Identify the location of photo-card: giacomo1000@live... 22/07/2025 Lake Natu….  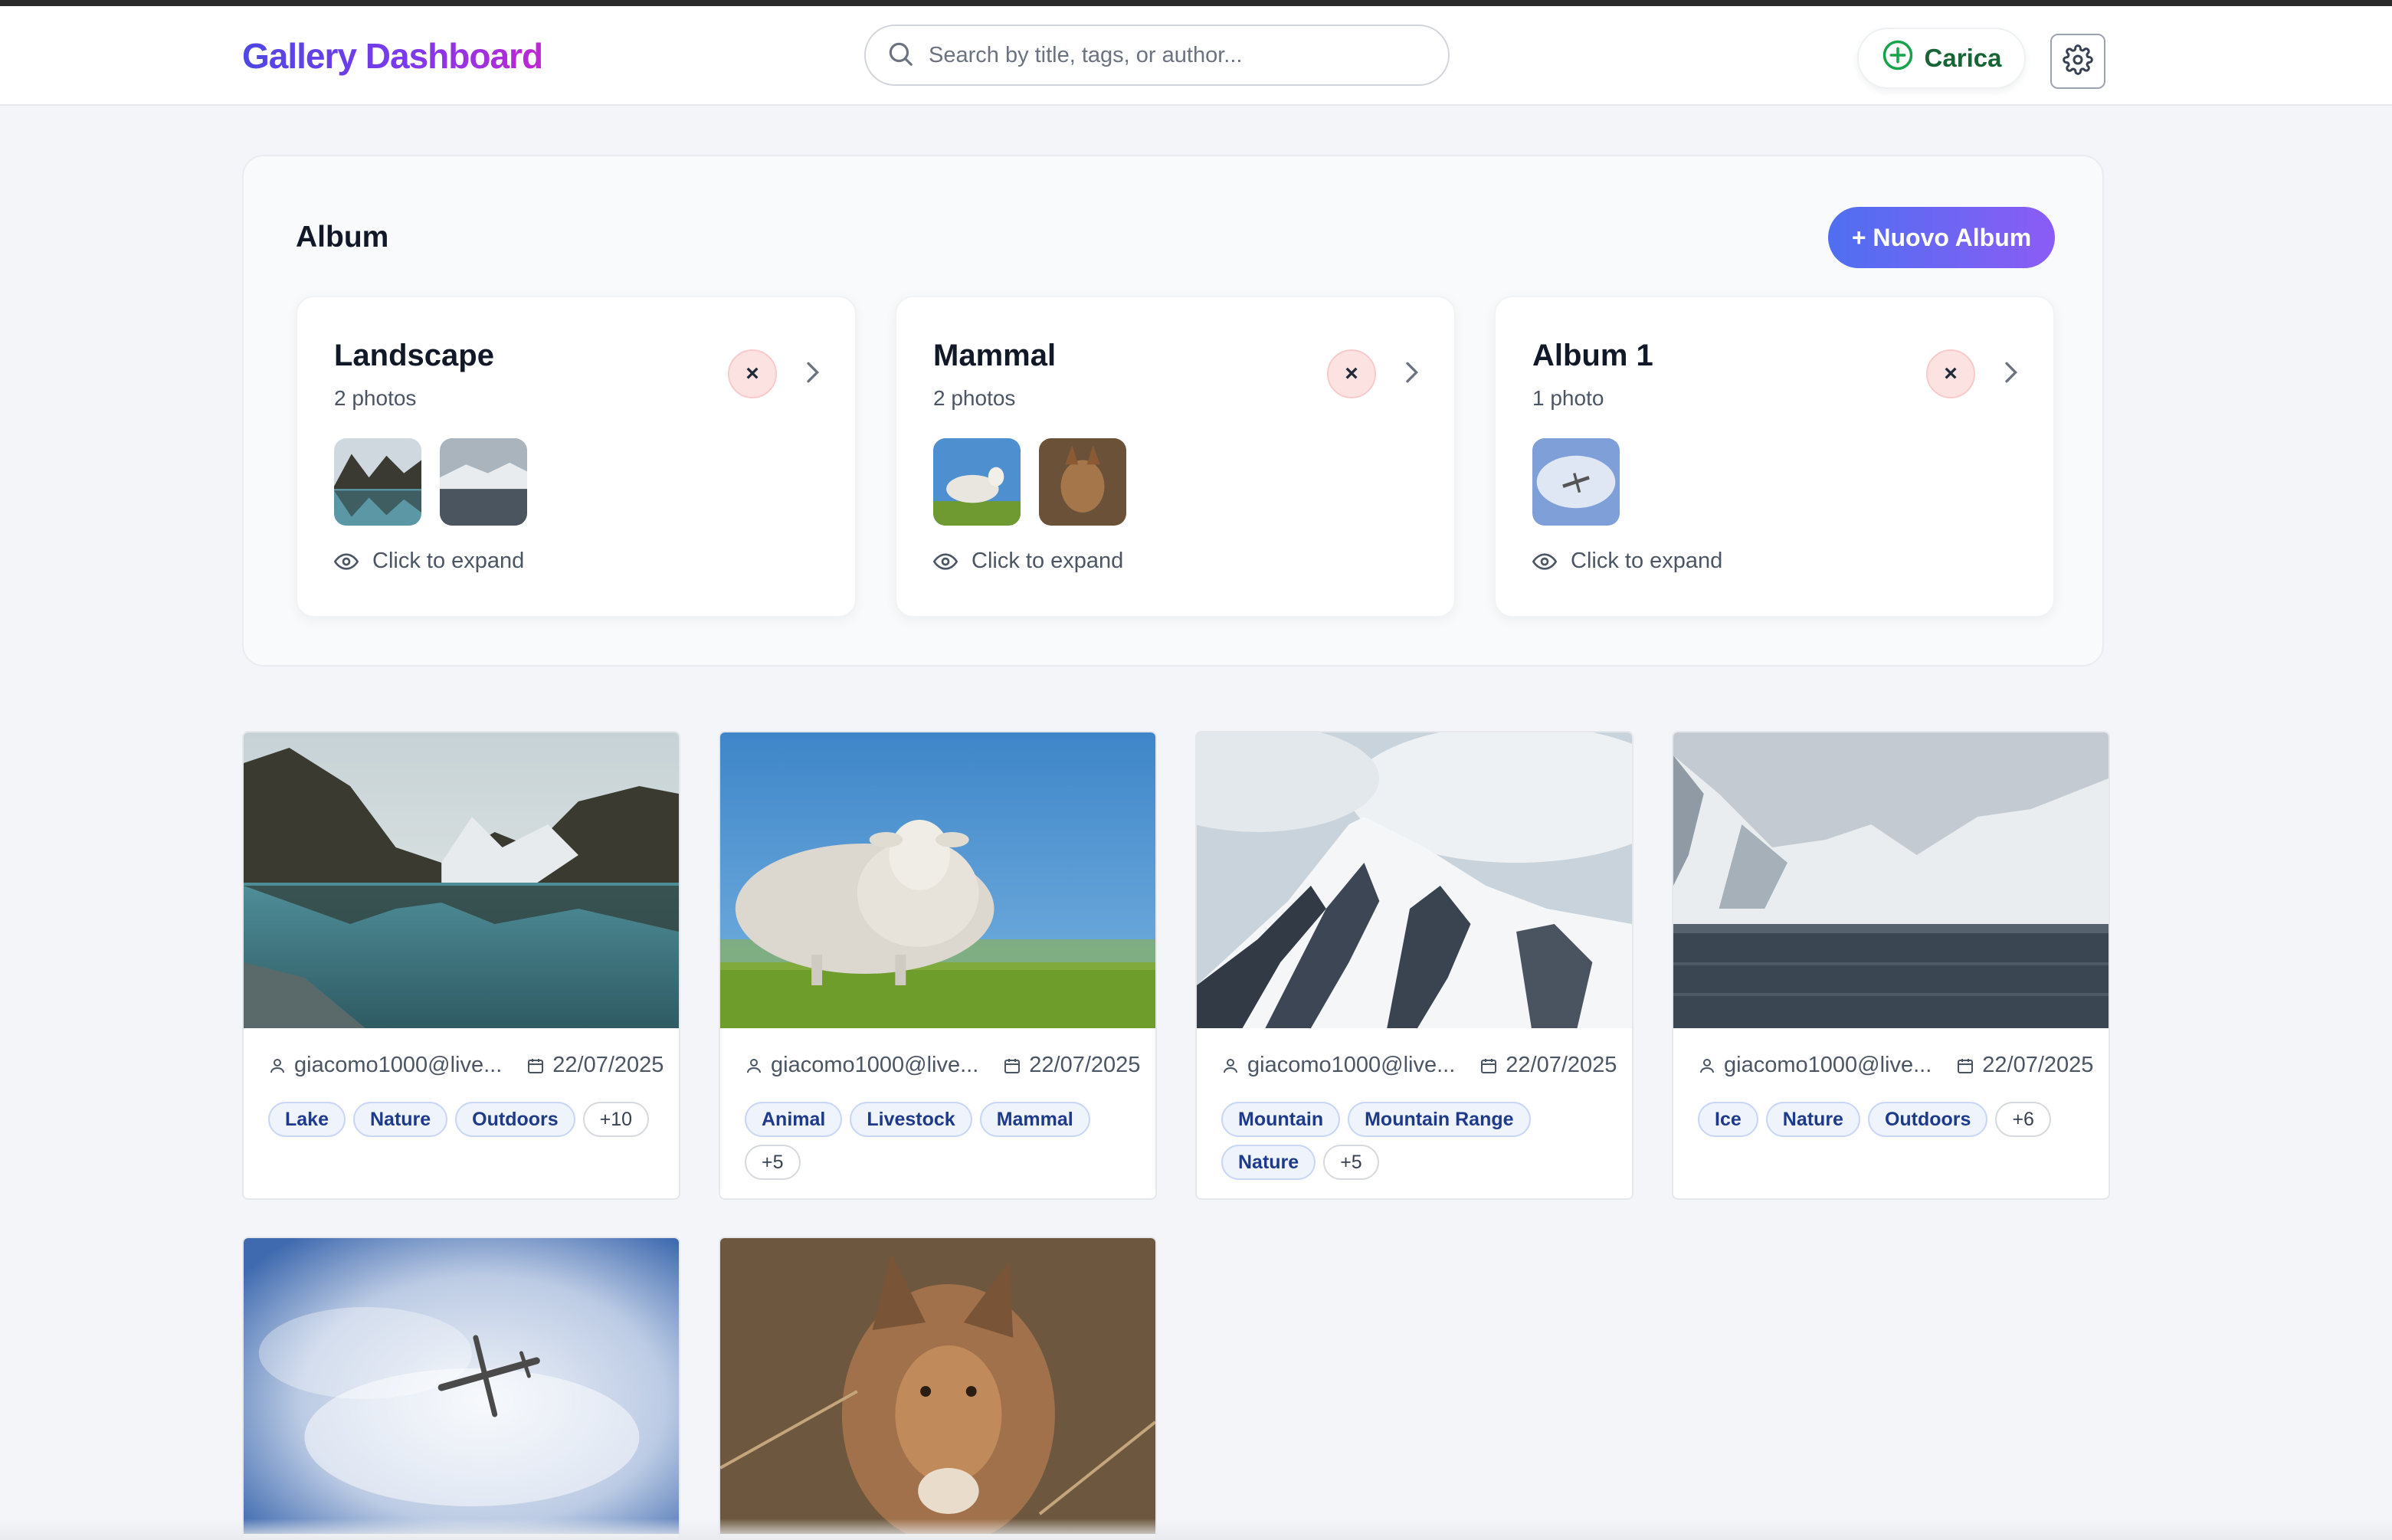
(461, 965).